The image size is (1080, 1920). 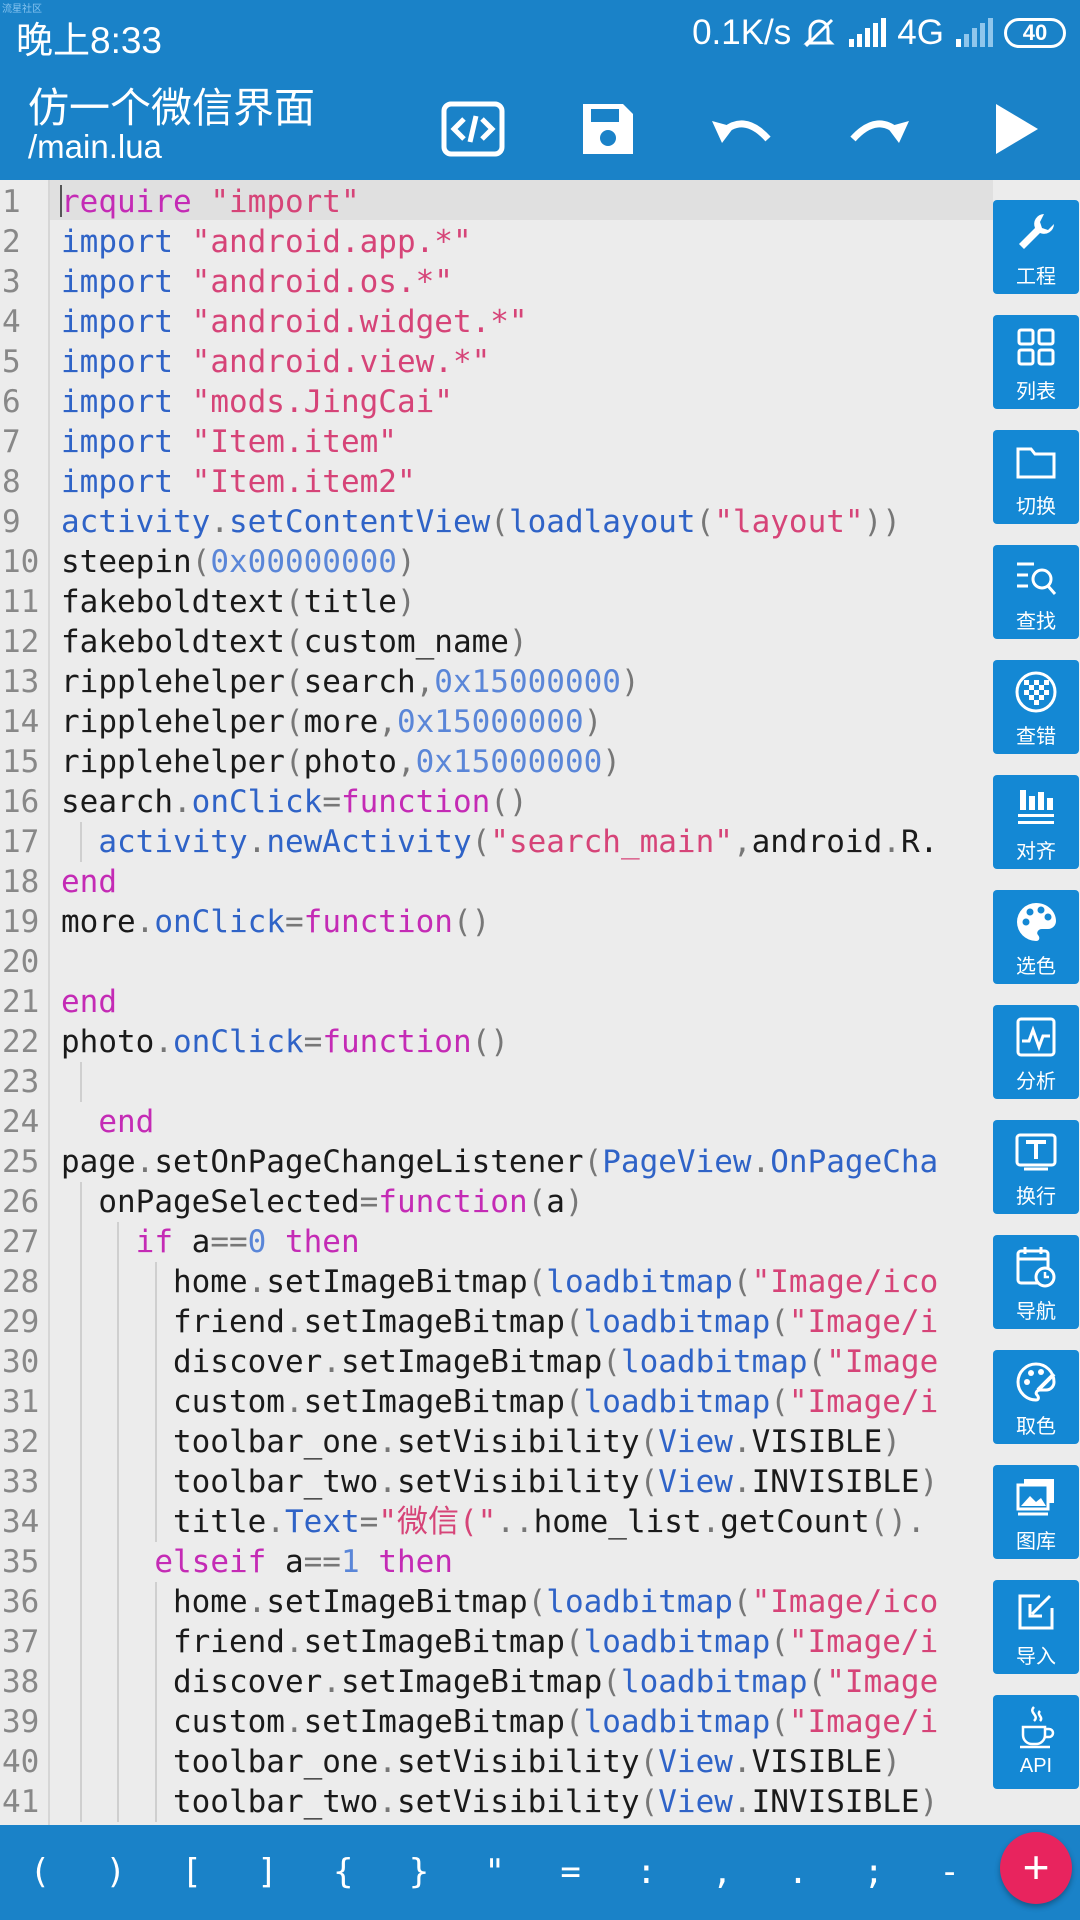 What do you see at coordinates (617, 1522) in the screenshot?
I see `code-token: home_list` at bounding box center [617, 1522].